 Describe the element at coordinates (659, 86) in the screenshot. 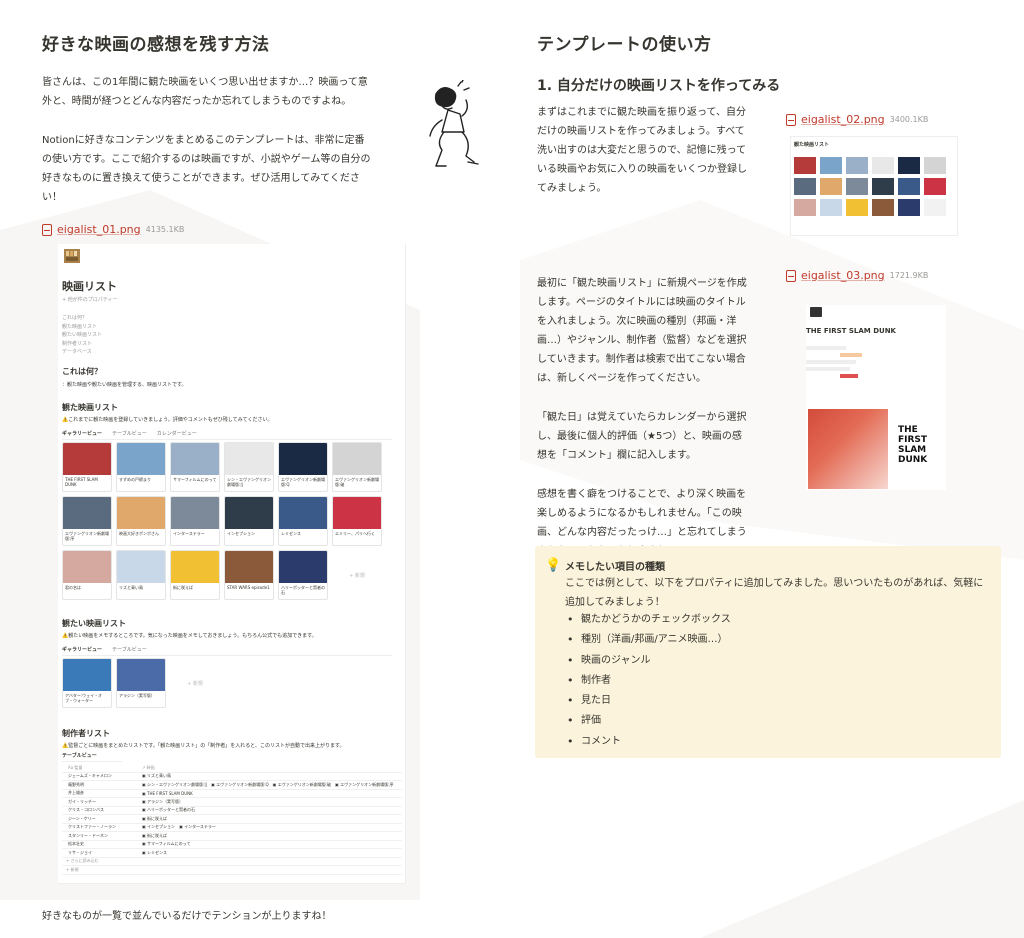

I see `step1-heading: 1. 自分だけの映画リストを作ってみる` at that location.